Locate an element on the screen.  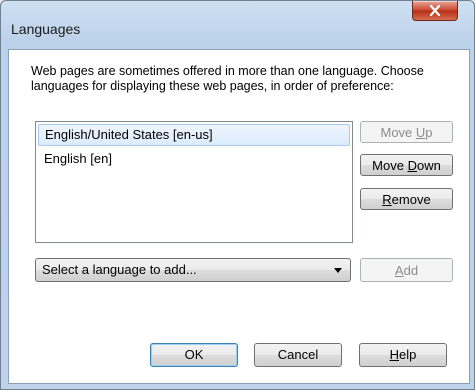
add-label-key: A is located at coordinates (399, 270).